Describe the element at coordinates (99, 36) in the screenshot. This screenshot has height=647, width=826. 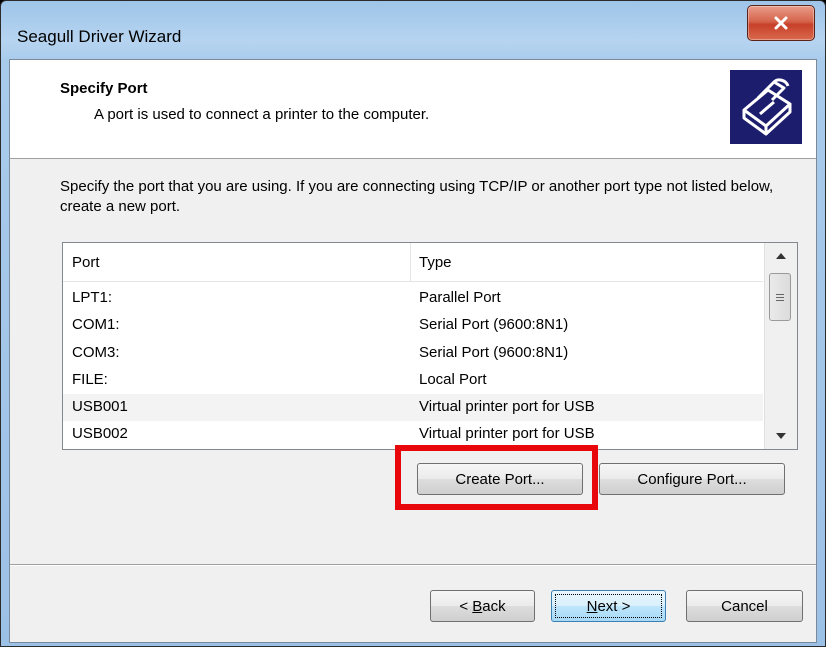
I see `window-title: Seagull Driver Wizard` at that location.